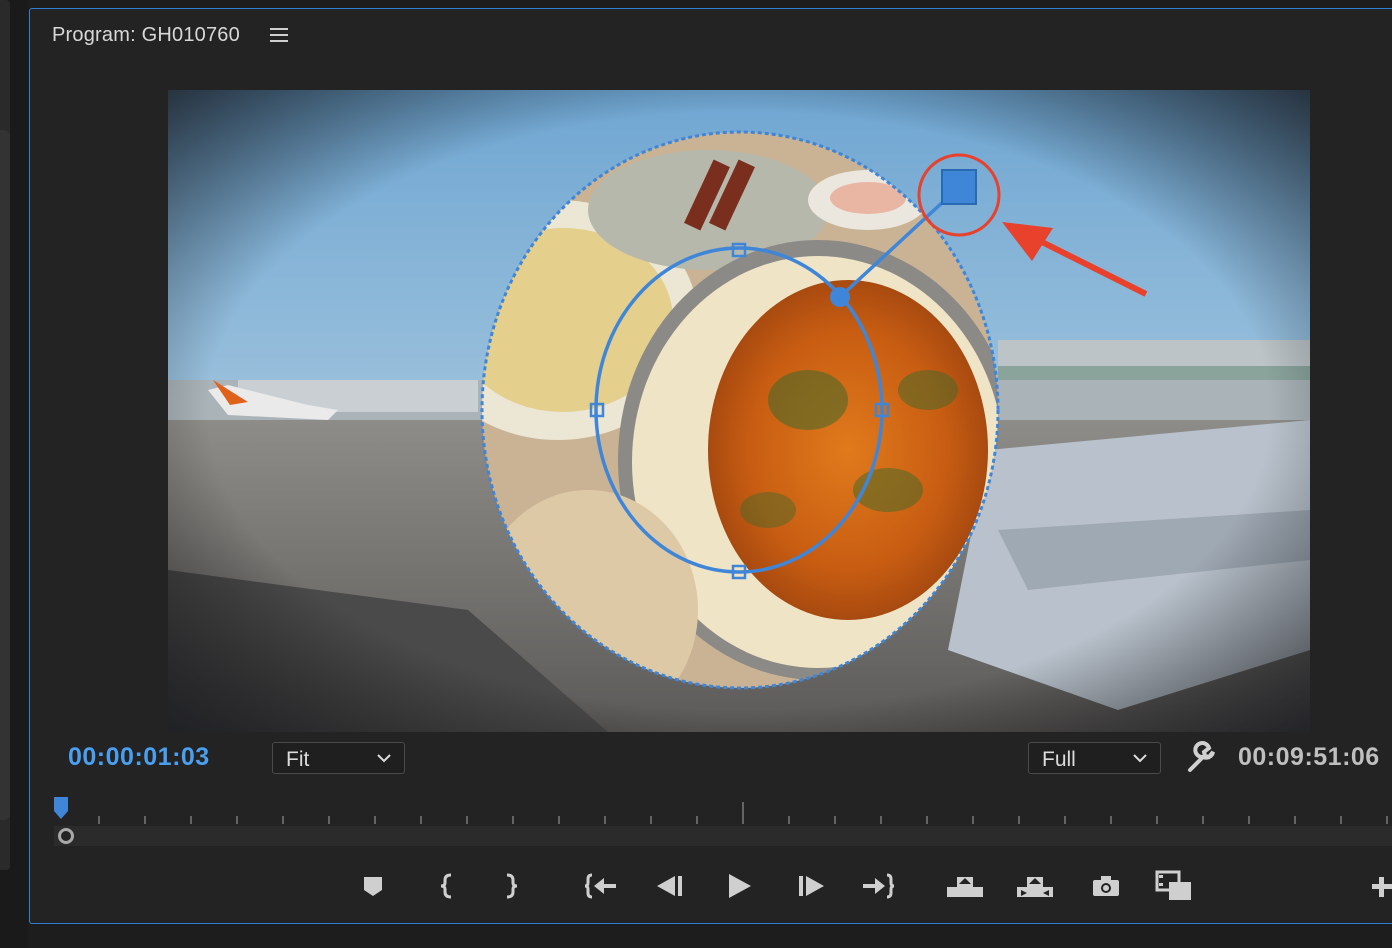  Describe the element at coordinates (1094, 758) in the screenshot. I see `playback-resolution-dropdown: Full` at that location.